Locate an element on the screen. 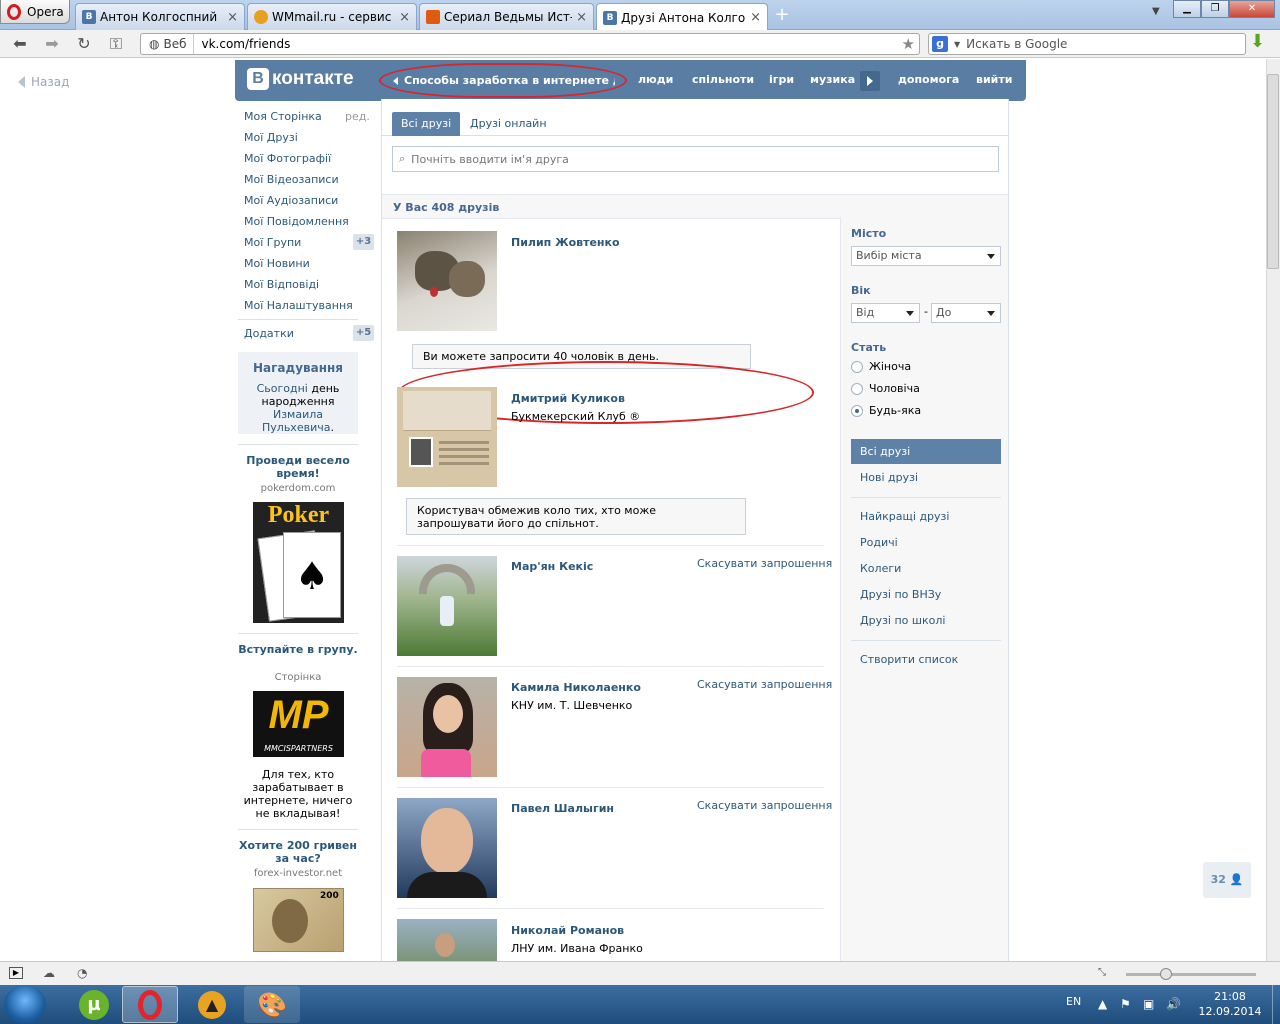  utorrent-taskbar-icon: µ is located at coordinates (94, 1004).